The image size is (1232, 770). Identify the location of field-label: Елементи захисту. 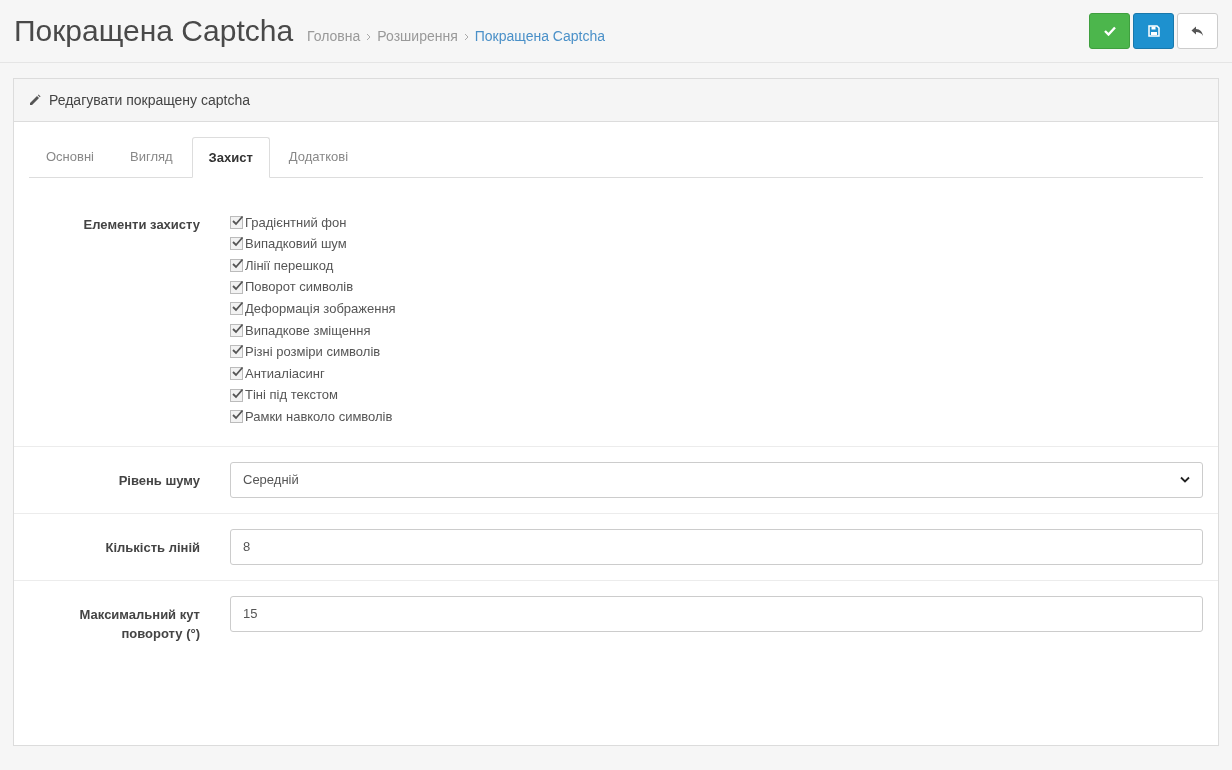
(141, 224).